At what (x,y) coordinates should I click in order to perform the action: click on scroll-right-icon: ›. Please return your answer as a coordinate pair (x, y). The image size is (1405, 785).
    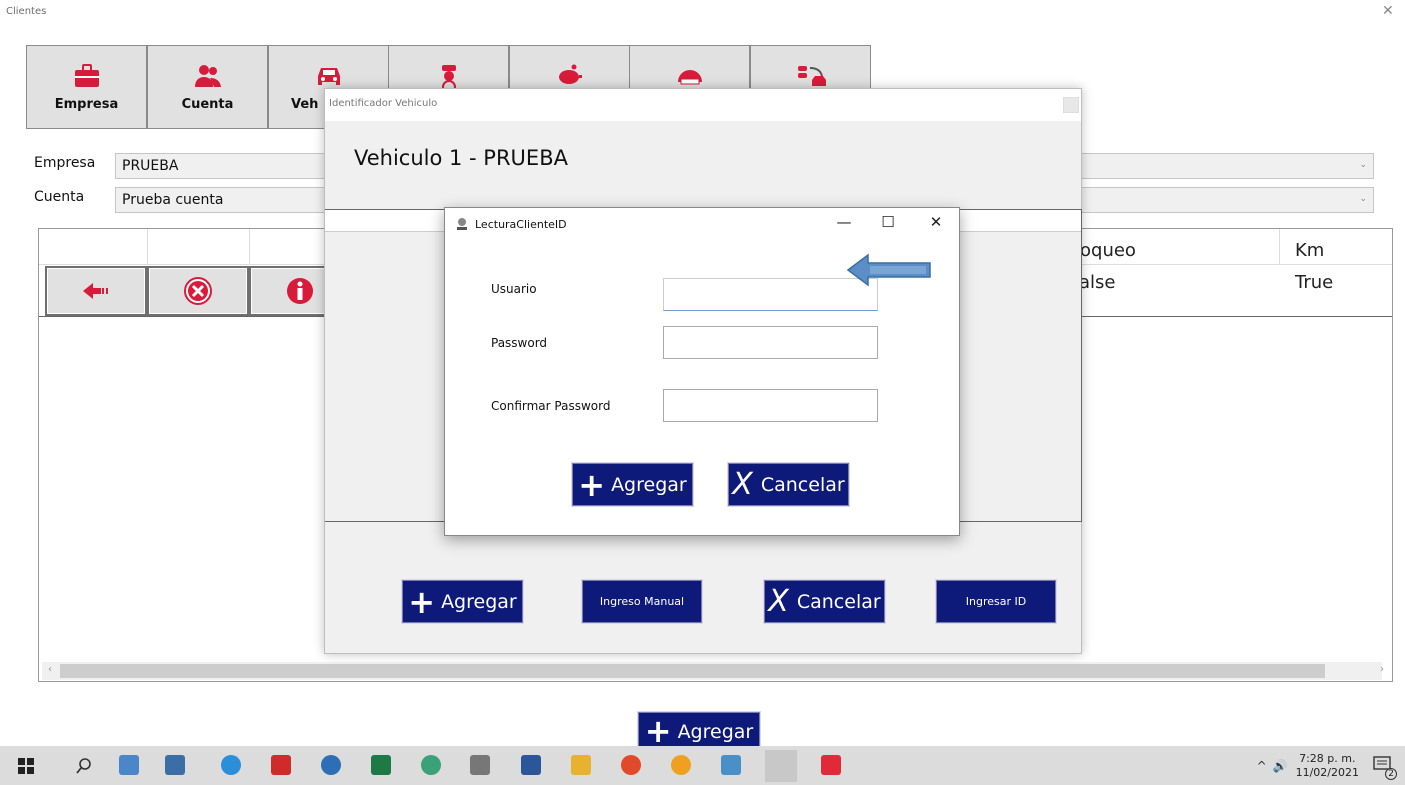
    Looking at the image, I should click on (1382, 669).